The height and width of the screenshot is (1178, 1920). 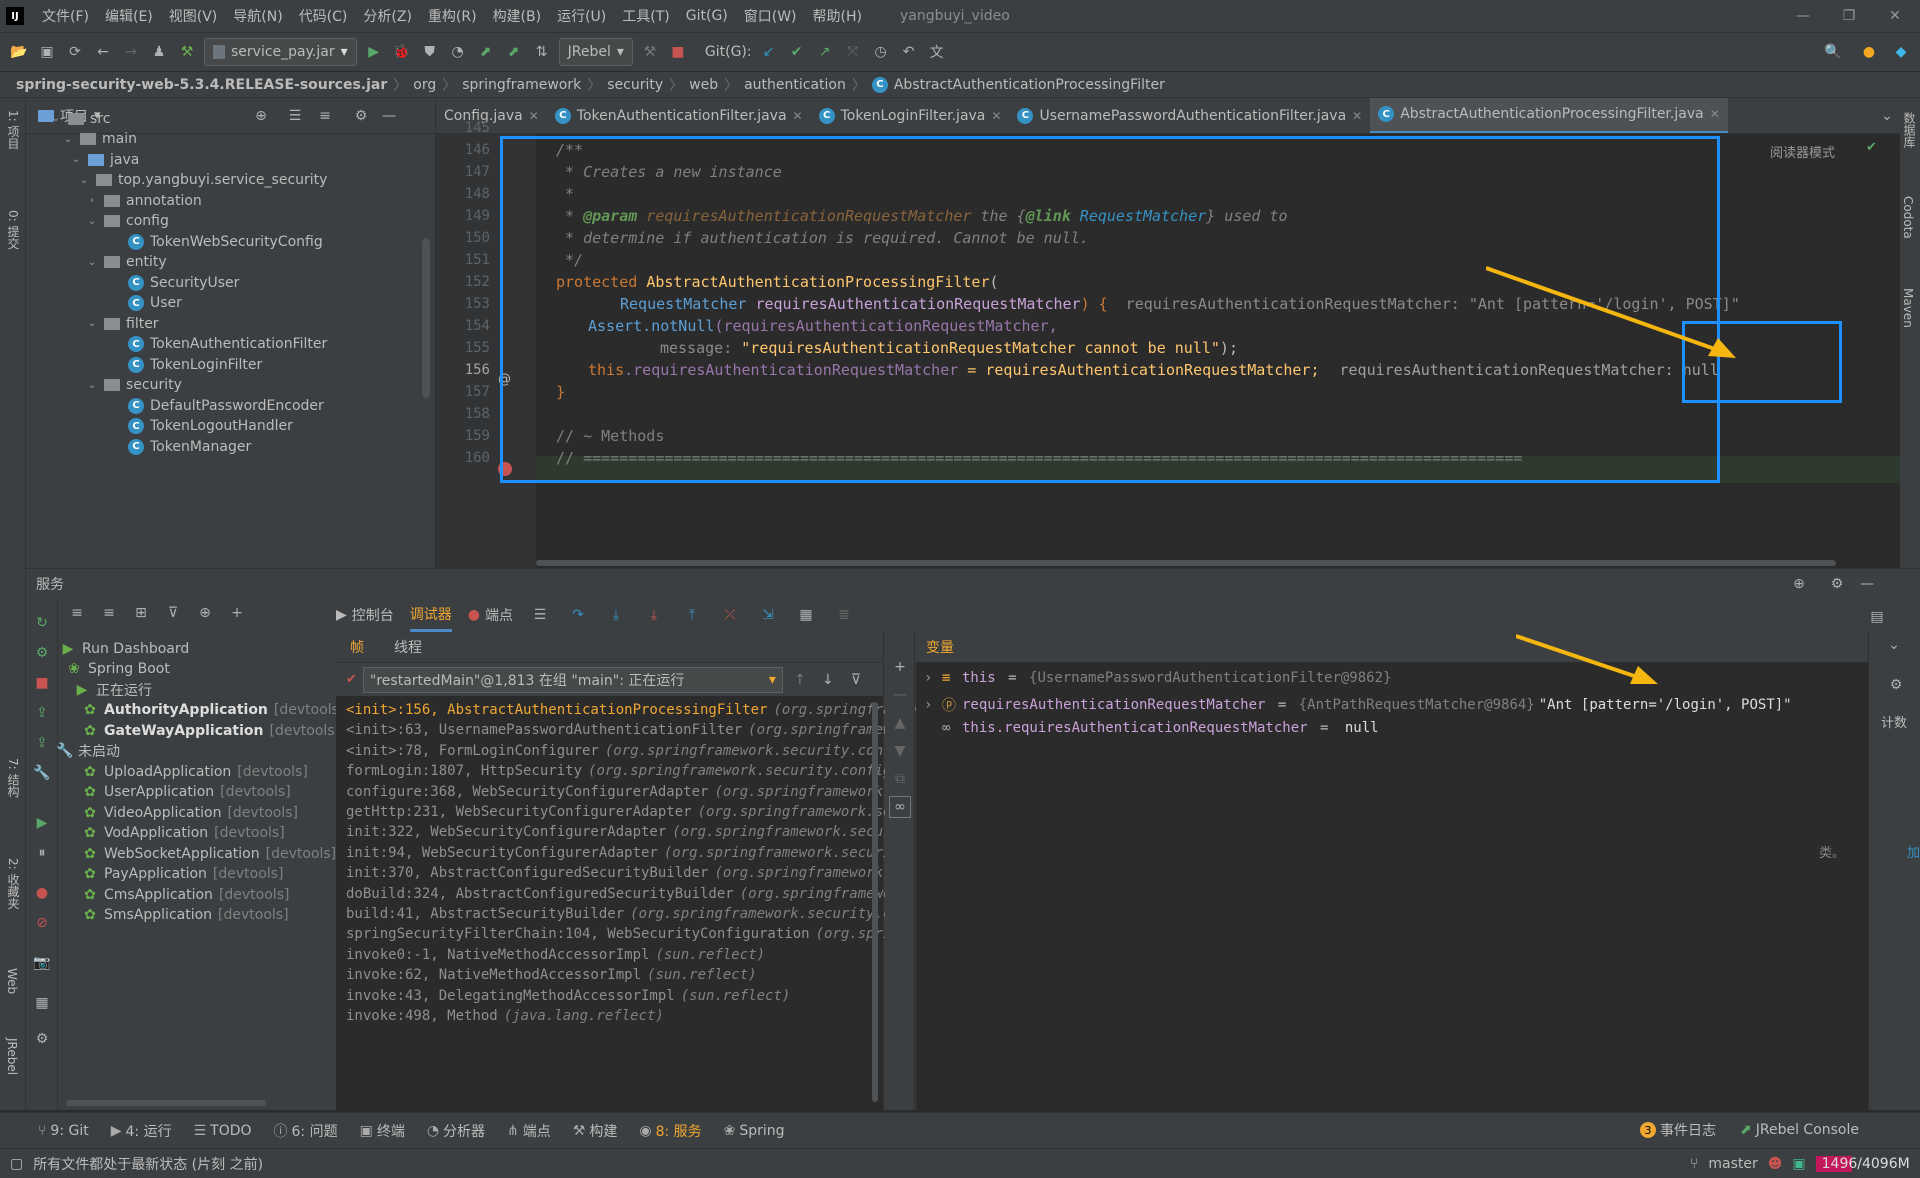 What do you see at coordinates (103, 52) in the screenshot?
I see `back-icon: ←` at bounding box center [103, 52].